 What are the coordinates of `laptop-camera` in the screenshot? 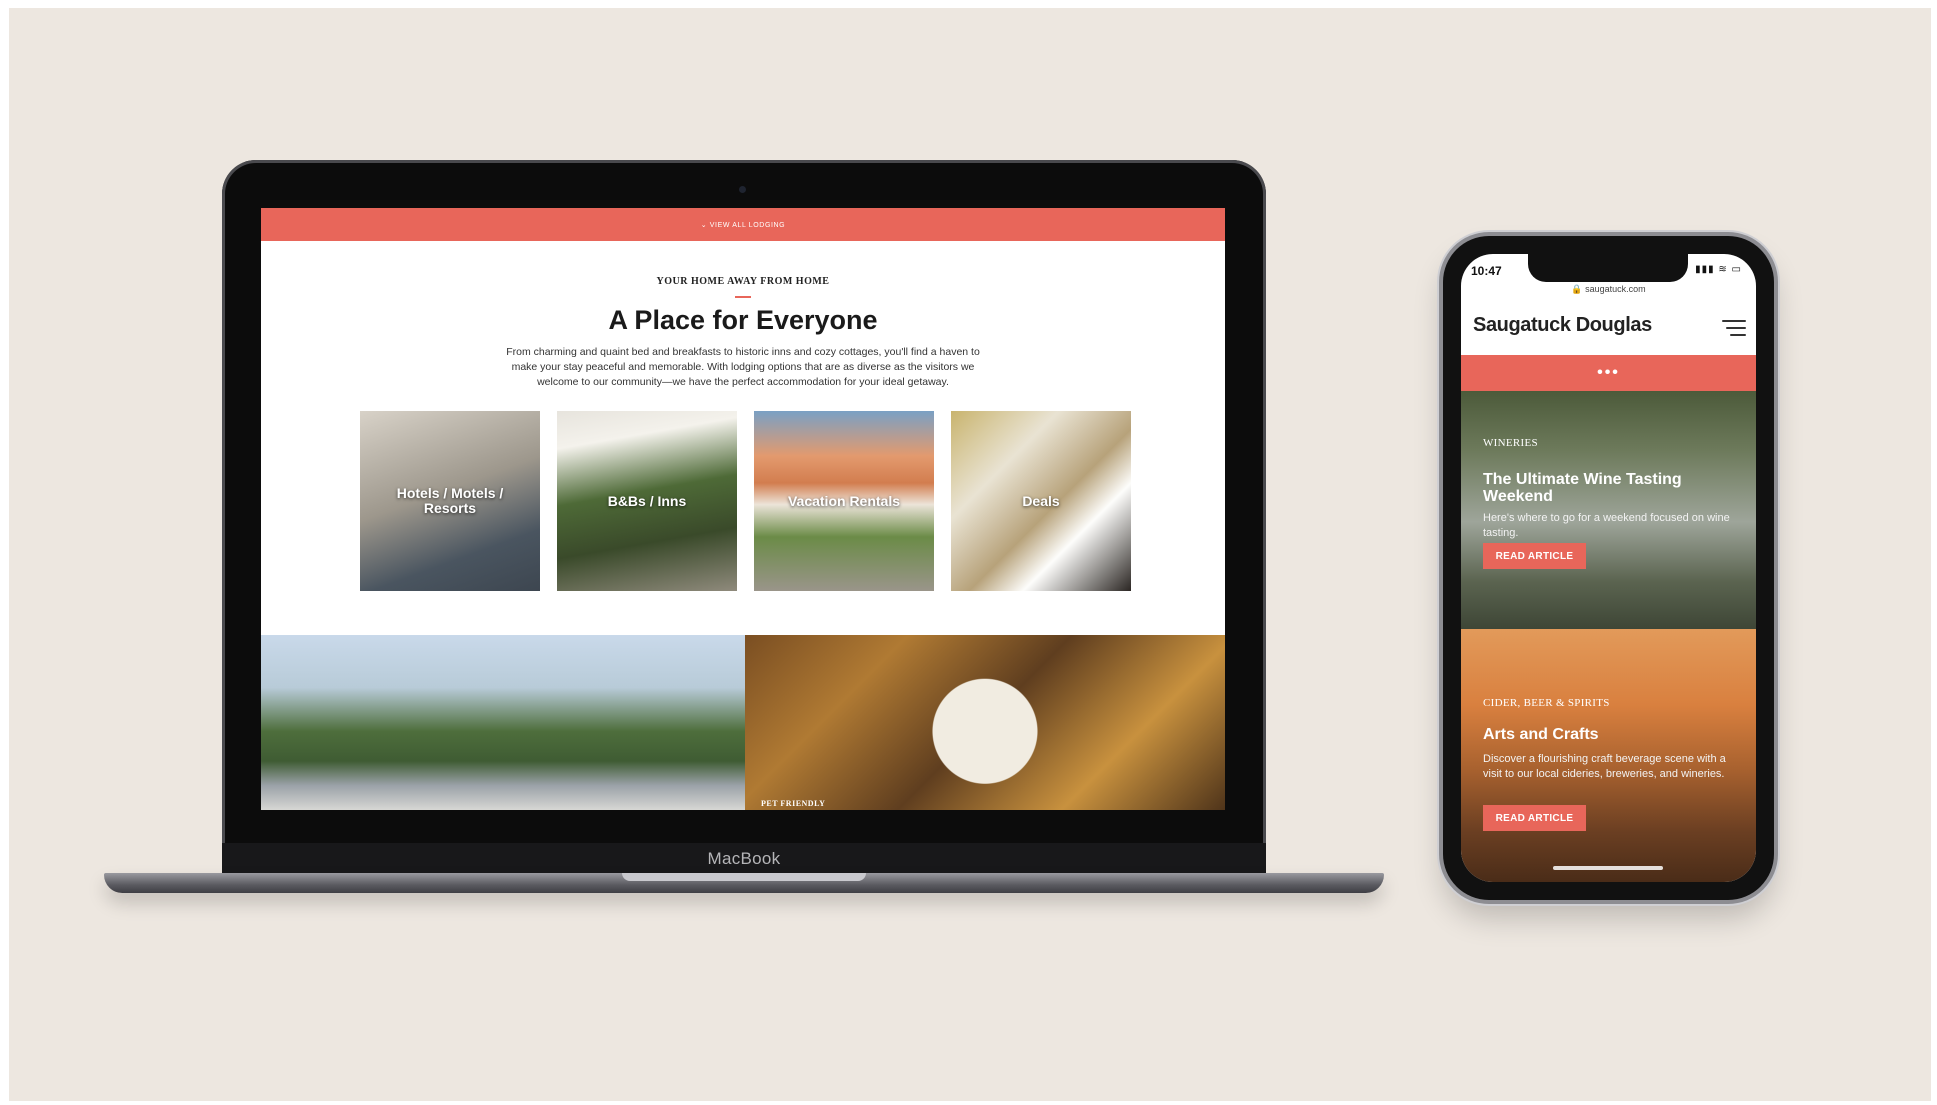 It's located at (742, 189).